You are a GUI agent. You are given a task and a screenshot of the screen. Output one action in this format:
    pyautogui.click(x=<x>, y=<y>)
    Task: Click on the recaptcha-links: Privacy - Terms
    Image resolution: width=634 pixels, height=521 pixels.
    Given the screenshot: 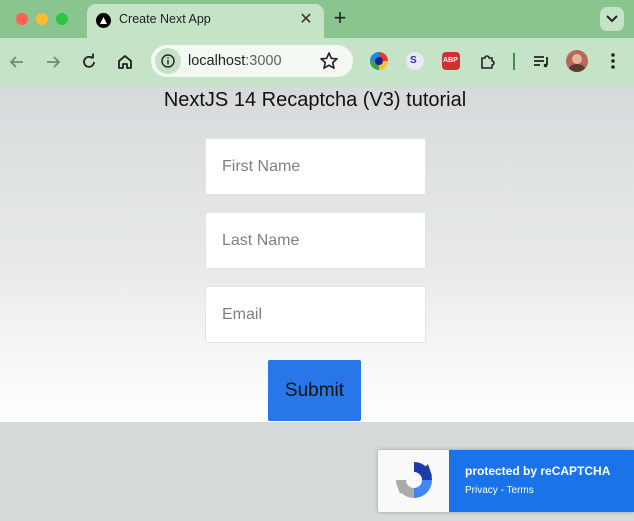 What is the action you would take?
    pyautogui.click(x=499, y=490)
    